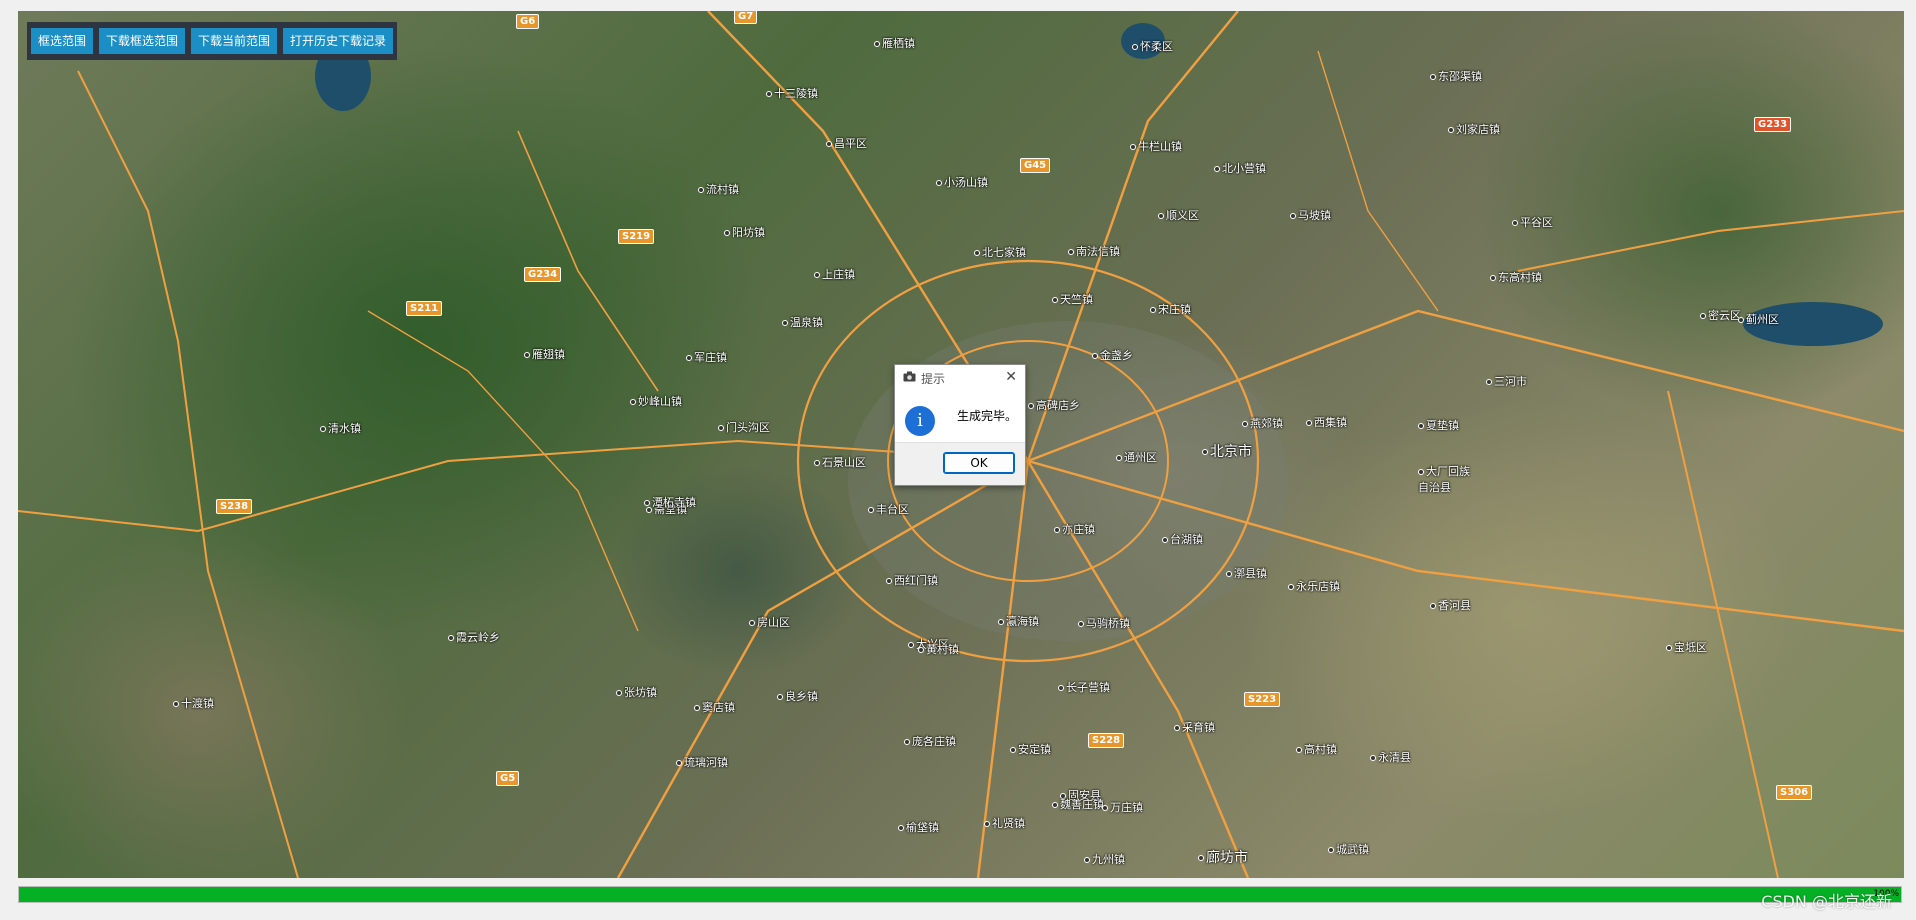 The width and height of the screenshot is (1916, 920). What do you see at coordinates (706, 357) in the screenshot?
I see `place-label: 军庄镇` at bounding box center [706, 357].